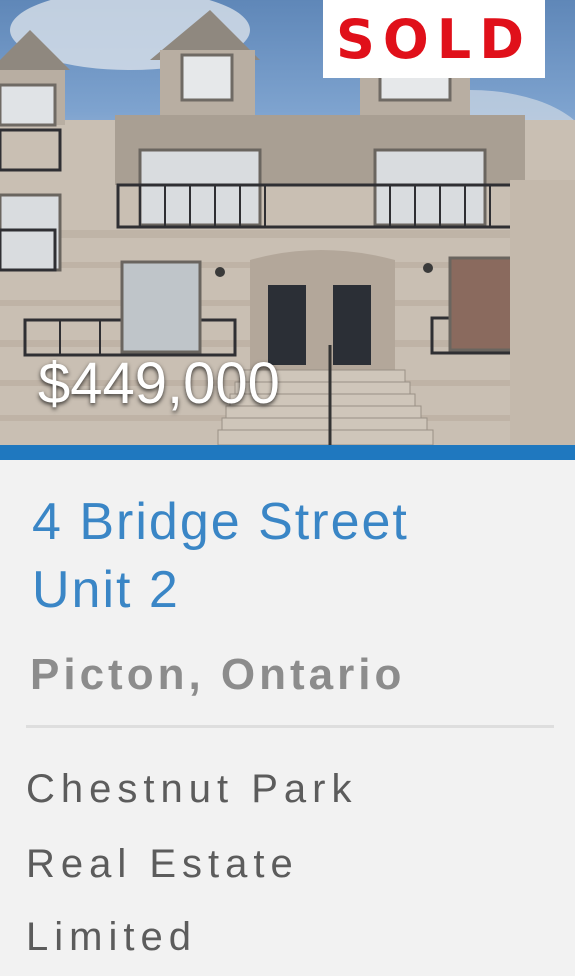 The image size is (575, 976). What do you see at coordinates (192, 789) in the screenshot?
I see `brokerage-line-1: Chestnut Park` at bounding box center [192, 789].